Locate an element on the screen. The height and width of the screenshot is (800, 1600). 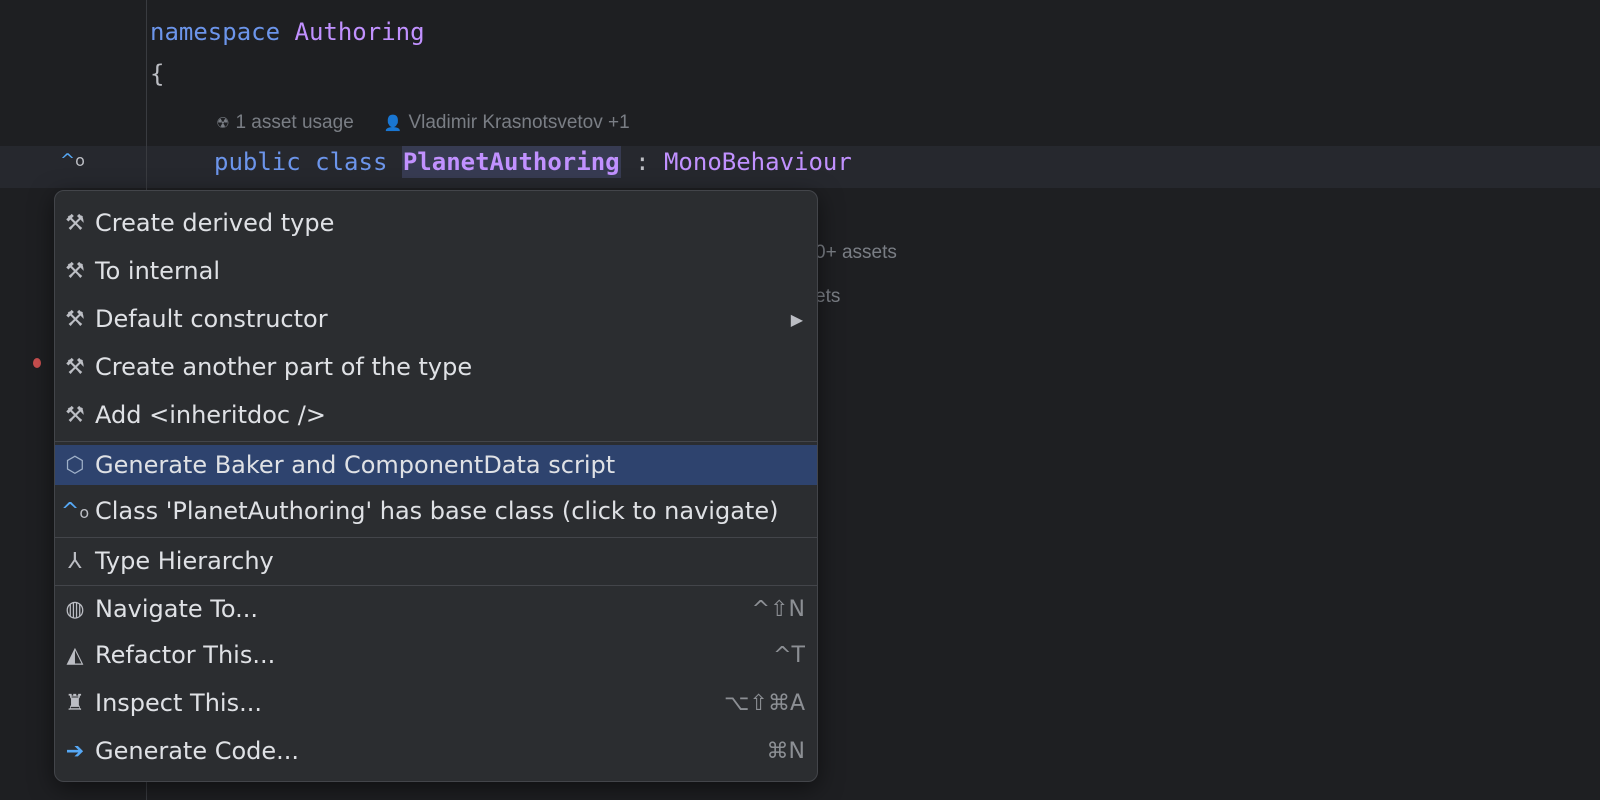
base-class-gutter-icon: ^o is located at coordinates (72, 160).